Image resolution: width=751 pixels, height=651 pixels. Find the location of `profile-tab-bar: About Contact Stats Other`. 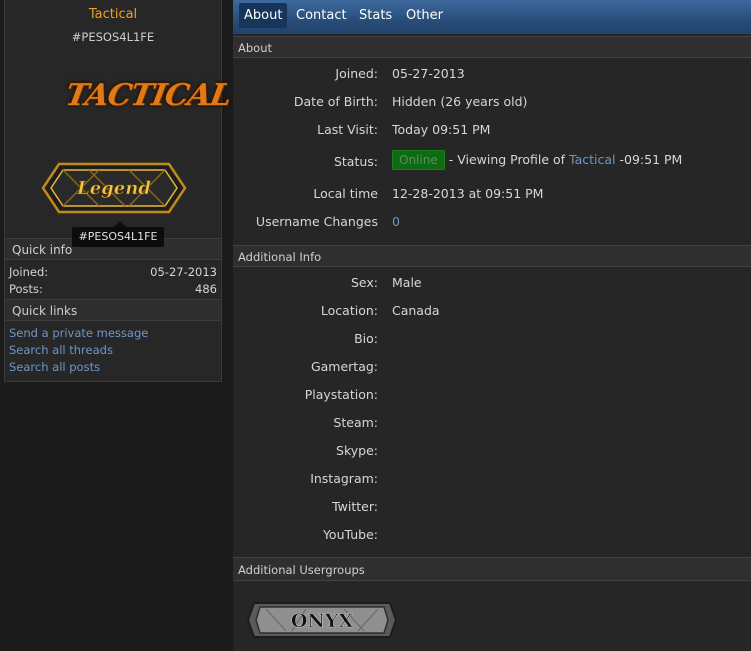

profile-tab-bar: About Contact Stats Other is located at coordinates (492, 17).